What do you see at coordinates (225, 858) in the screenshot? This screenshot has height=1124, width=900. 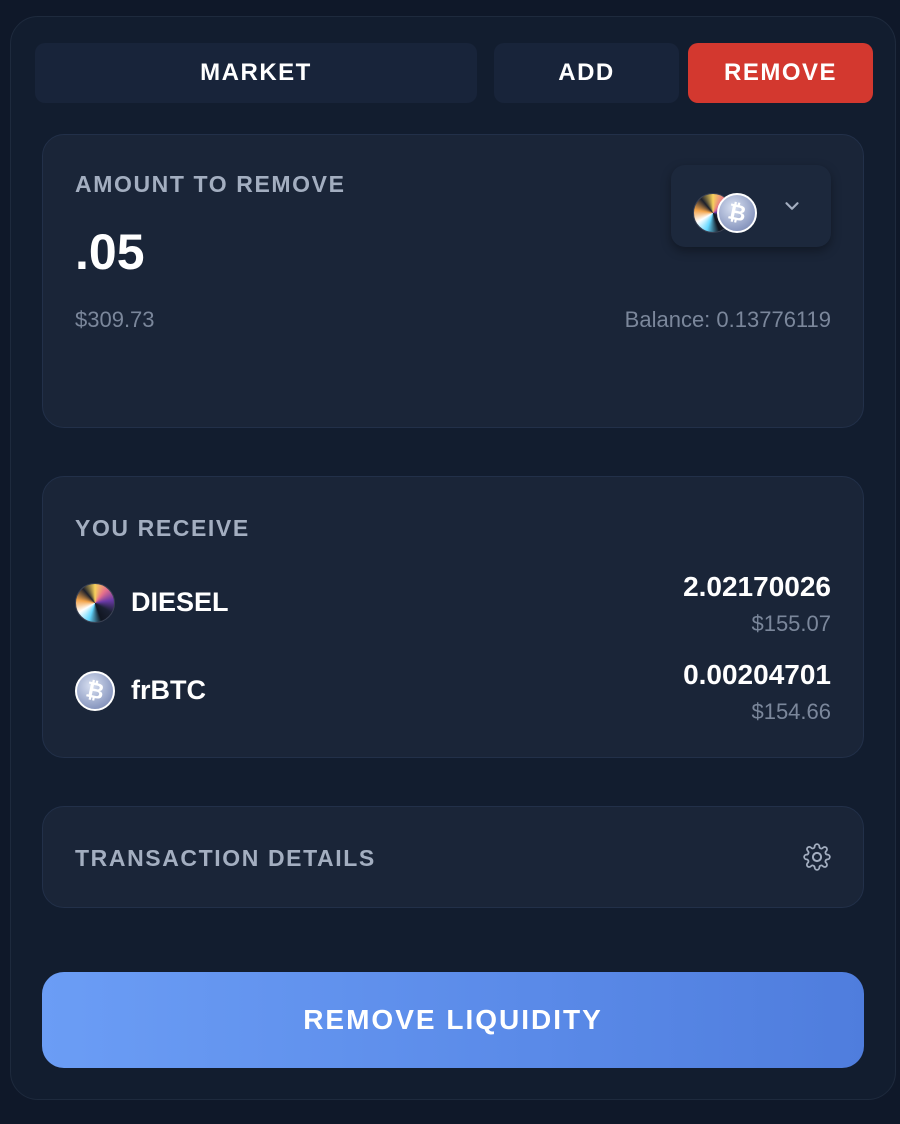 I see `transaction-details-label: TRANSACTION DETAILS` at bounding box center [225, 858].